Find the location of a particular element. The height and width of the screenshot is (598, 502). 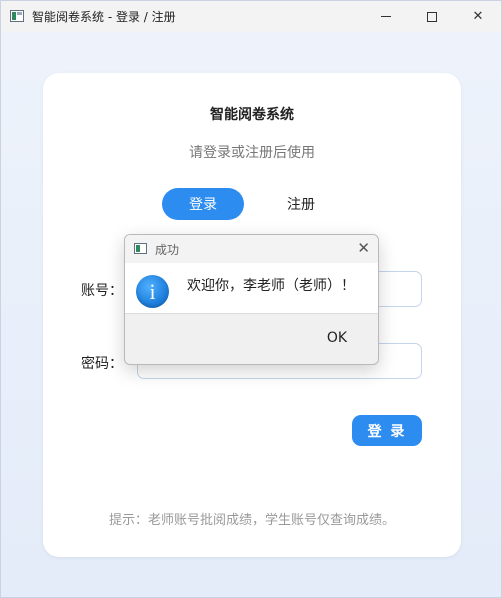

card-title: 智能阅卷系统 is located at coordinates (252, 115).